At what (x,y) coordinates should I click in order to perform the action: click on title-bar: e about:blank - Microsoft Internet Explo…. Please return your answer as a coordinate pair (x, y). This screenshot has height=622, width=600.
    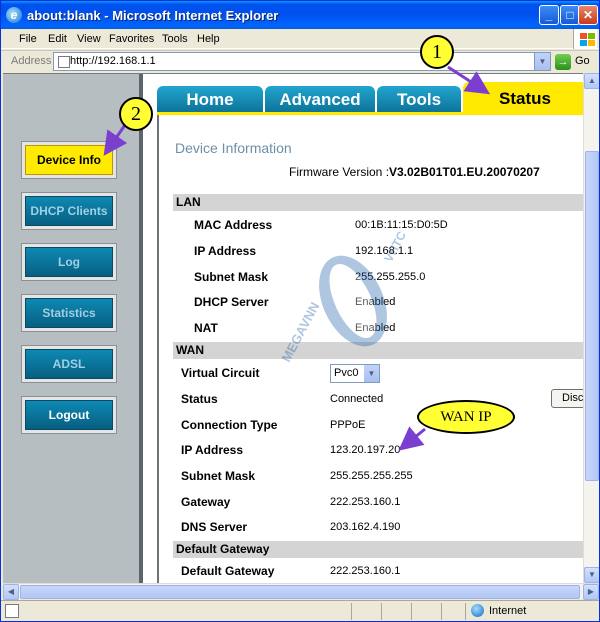
    Looking at the image, I should click on (300, 15).